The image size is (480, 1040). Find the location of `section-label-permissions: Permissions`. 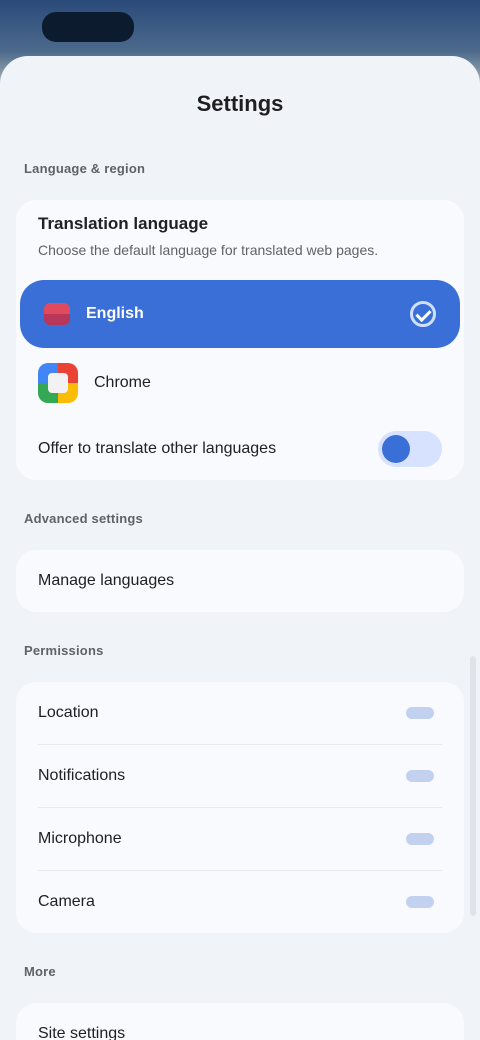

section-label-permissions: Permissions is located at coordinates (64, 650).